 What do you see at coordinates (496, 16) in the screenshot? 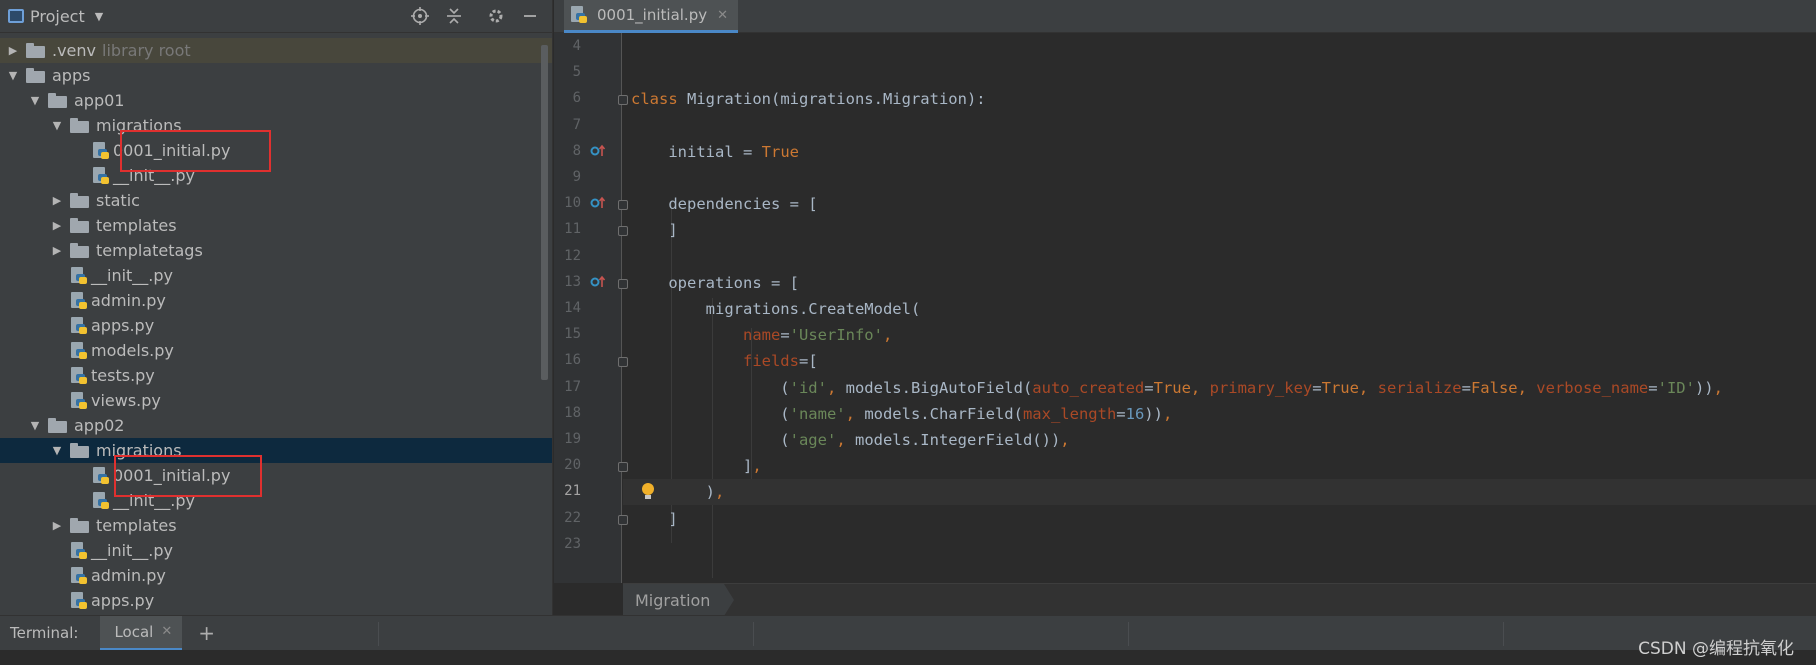
I see `gear-icon` at bounding box center [496, 16].